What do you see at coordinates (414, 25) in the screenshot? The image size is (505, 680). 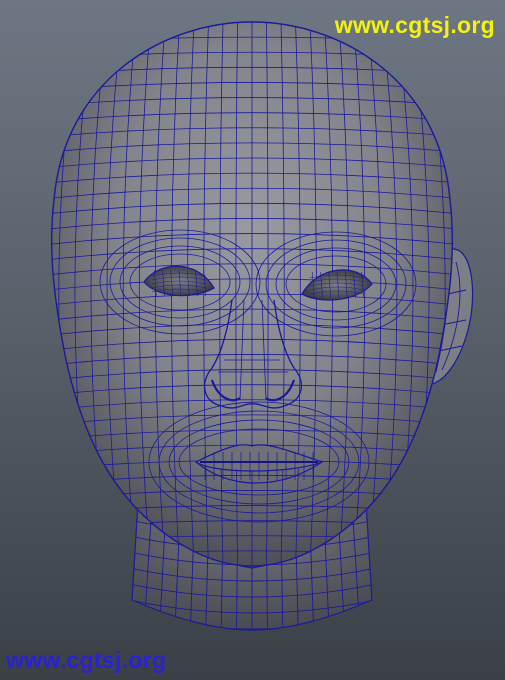 I see `watermark-top-right: www.cgtsj.org` at bounding box center [414, 25].